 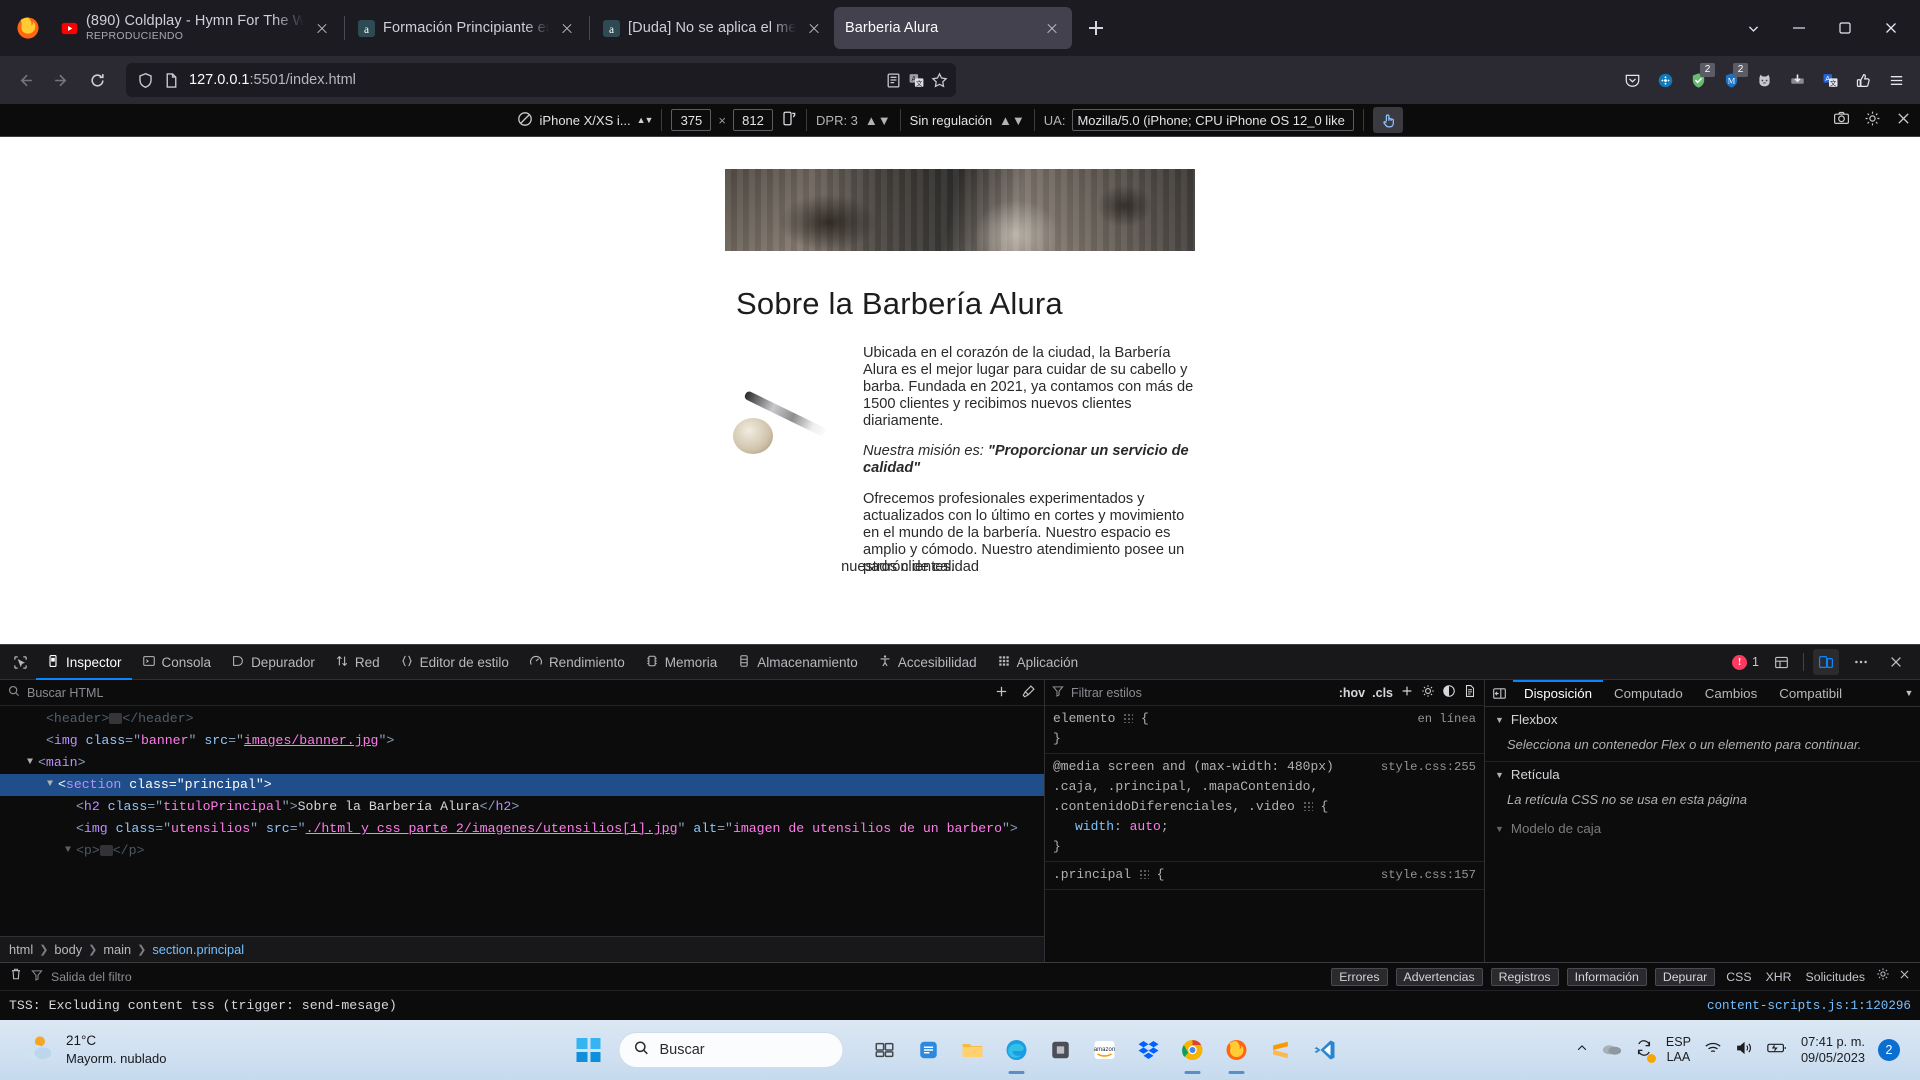 I want to click on filter-advertencias-button: Advertencias, so click(x=1439, y=976).